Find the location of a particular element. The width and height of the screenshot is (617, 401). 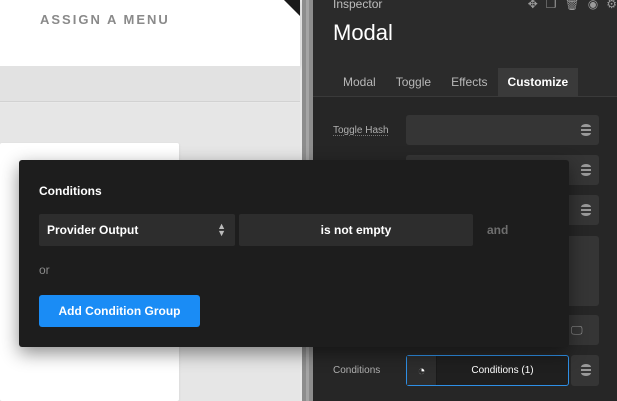

element-title: Modal is located at coordinates (363, 32).